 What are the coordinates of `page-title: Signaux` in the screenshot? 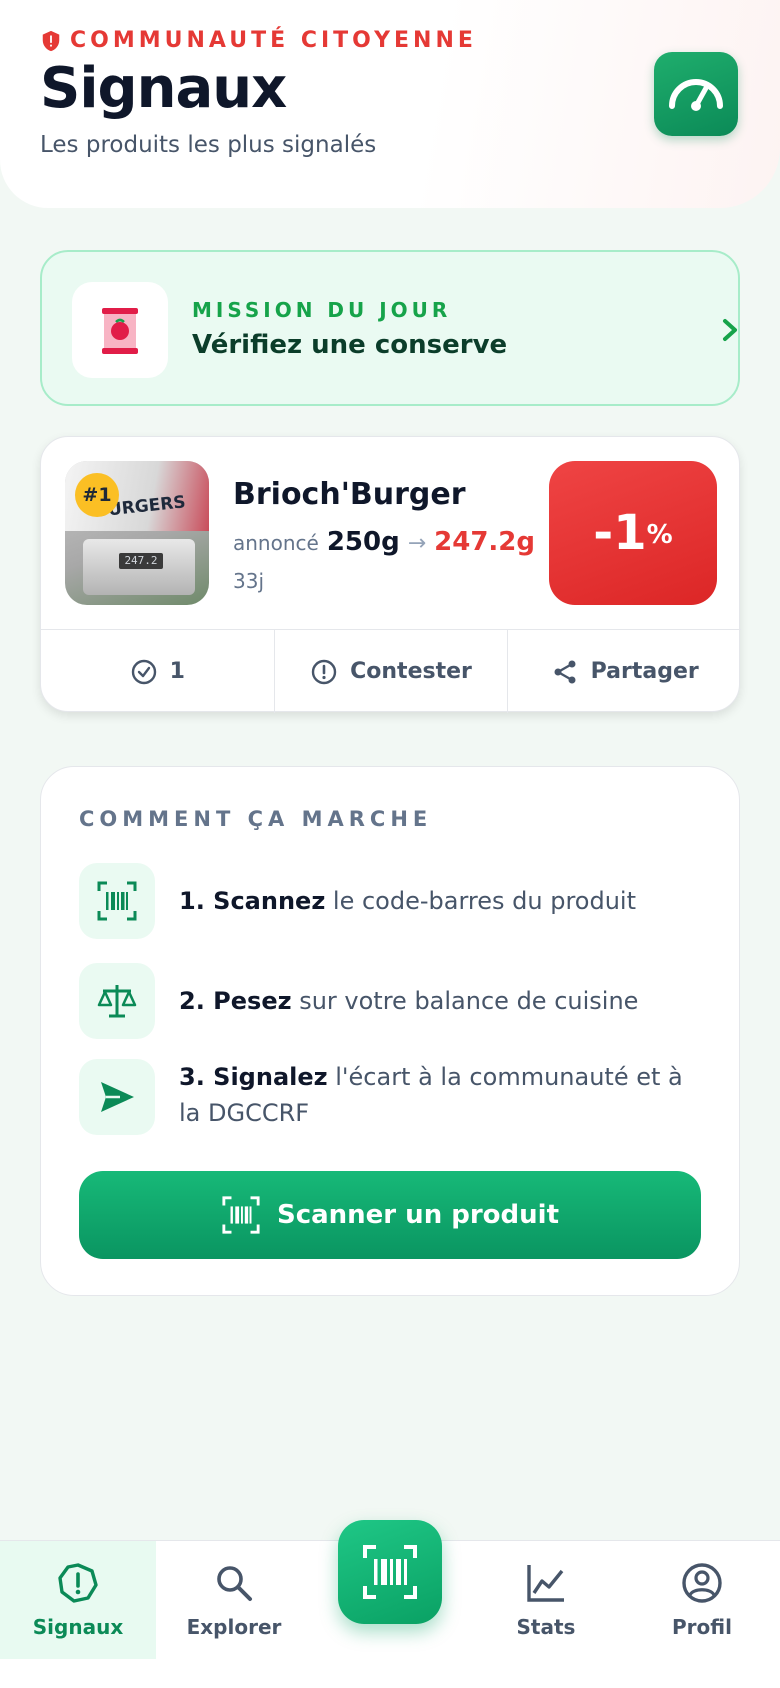 It's located at (163, 88).